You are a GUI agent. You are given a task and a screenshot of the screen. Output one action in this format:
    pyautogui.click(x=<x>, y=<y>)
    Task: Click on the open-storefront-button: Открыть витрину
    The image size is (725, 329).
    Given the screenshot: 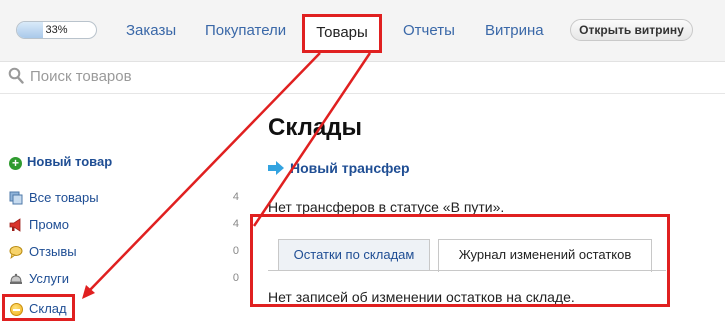 What is the action you would take?
    pyautogui.click(x=631, y=30)
    